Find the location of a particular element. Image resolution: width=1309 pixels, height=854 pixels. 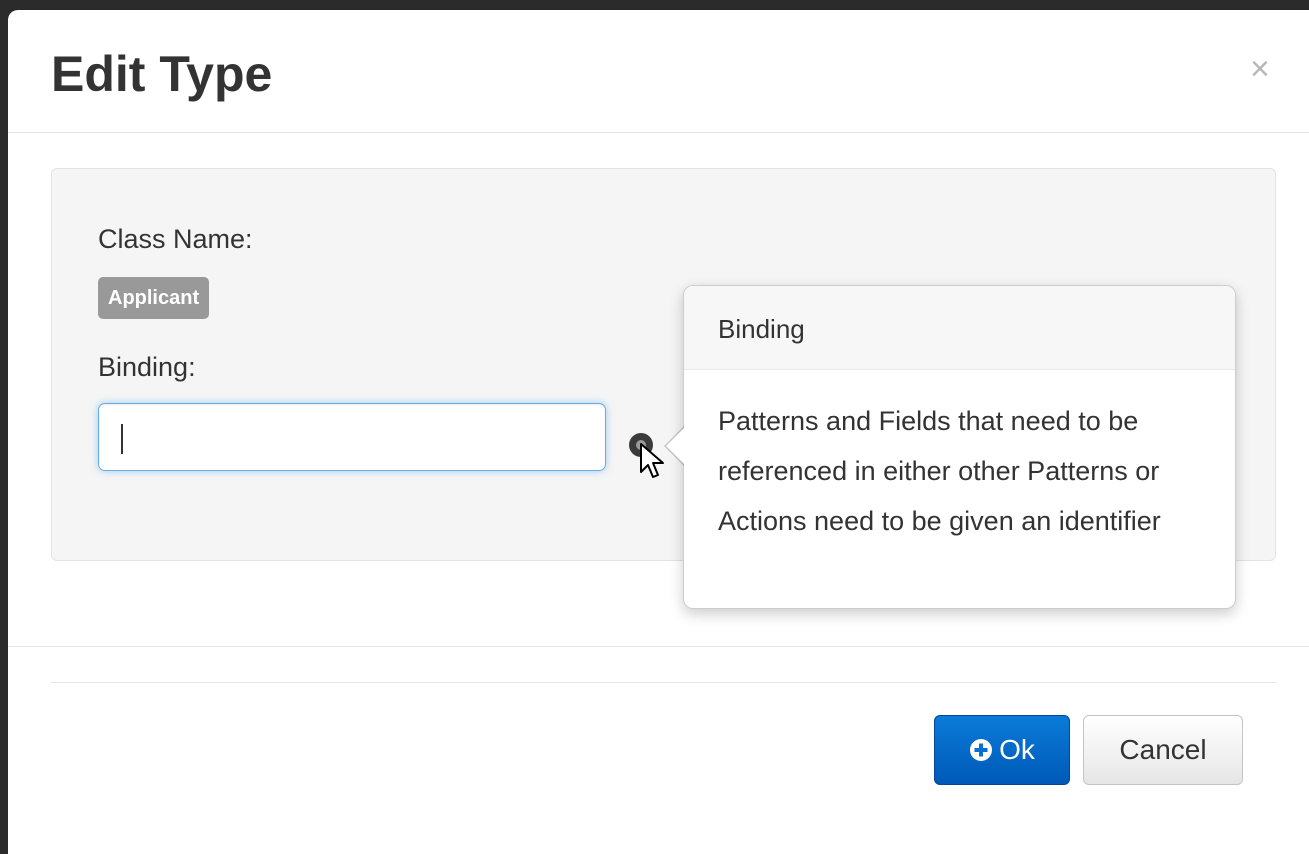

ok-button-label: Ok is located at coordinates (1017, 749).